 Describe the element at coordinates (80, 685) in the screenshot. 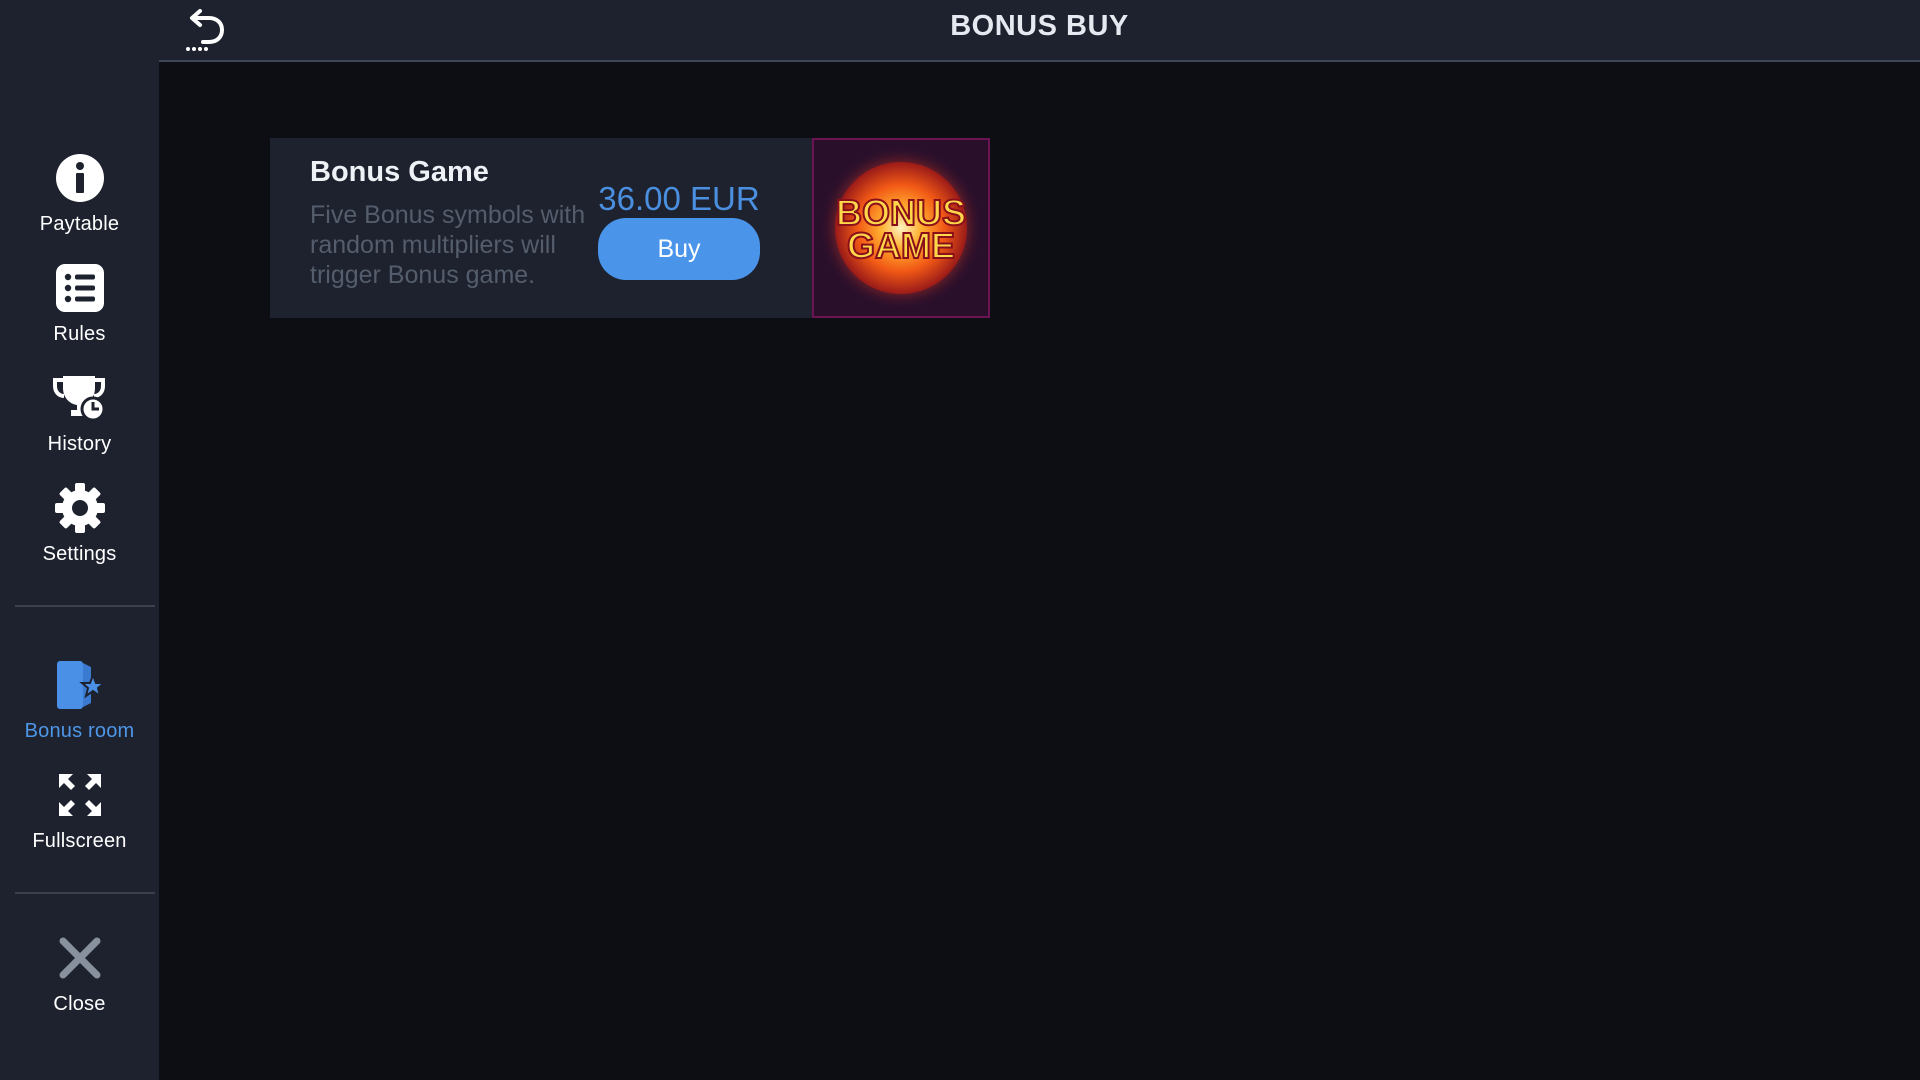

I see `door-star-icon` at that location.